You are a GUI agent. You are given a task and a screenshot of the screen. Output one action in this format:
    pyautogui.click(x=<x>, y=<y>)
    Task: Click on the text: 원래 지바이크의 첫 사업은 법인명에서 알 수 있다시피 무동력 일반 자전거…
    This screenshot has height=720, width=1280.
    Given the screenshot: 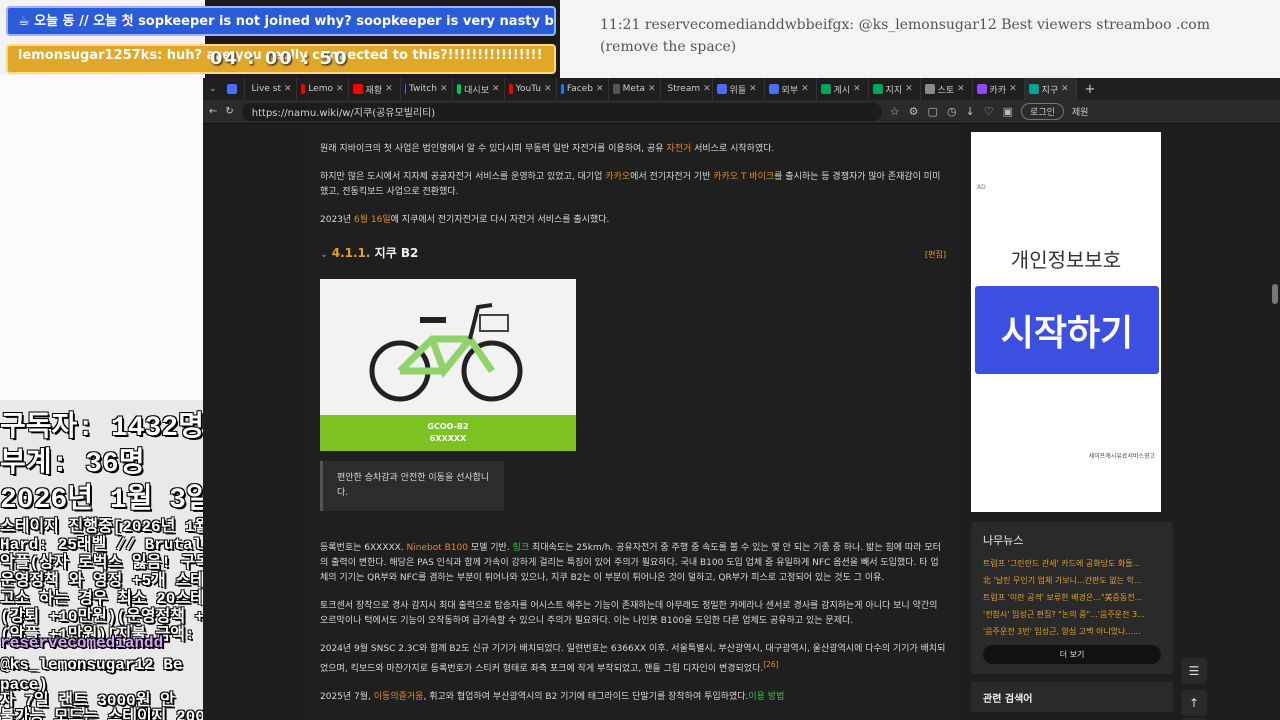 What is the action you would take?
    pyautogui.click(x=493, y=149)
    